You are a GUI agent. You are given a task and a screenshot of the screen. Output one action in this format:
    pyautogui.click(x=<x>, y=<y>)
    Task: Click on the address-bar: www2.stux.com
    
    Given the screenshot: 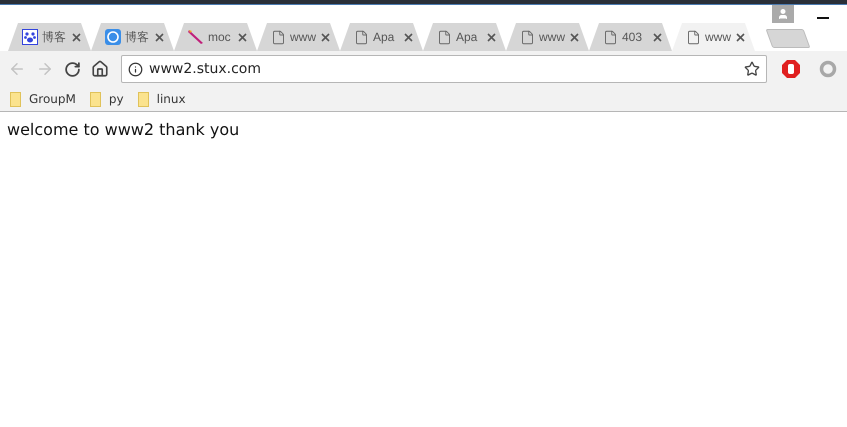 What is the action you would take?
    pyautogui.click(x=444, y=69)
    